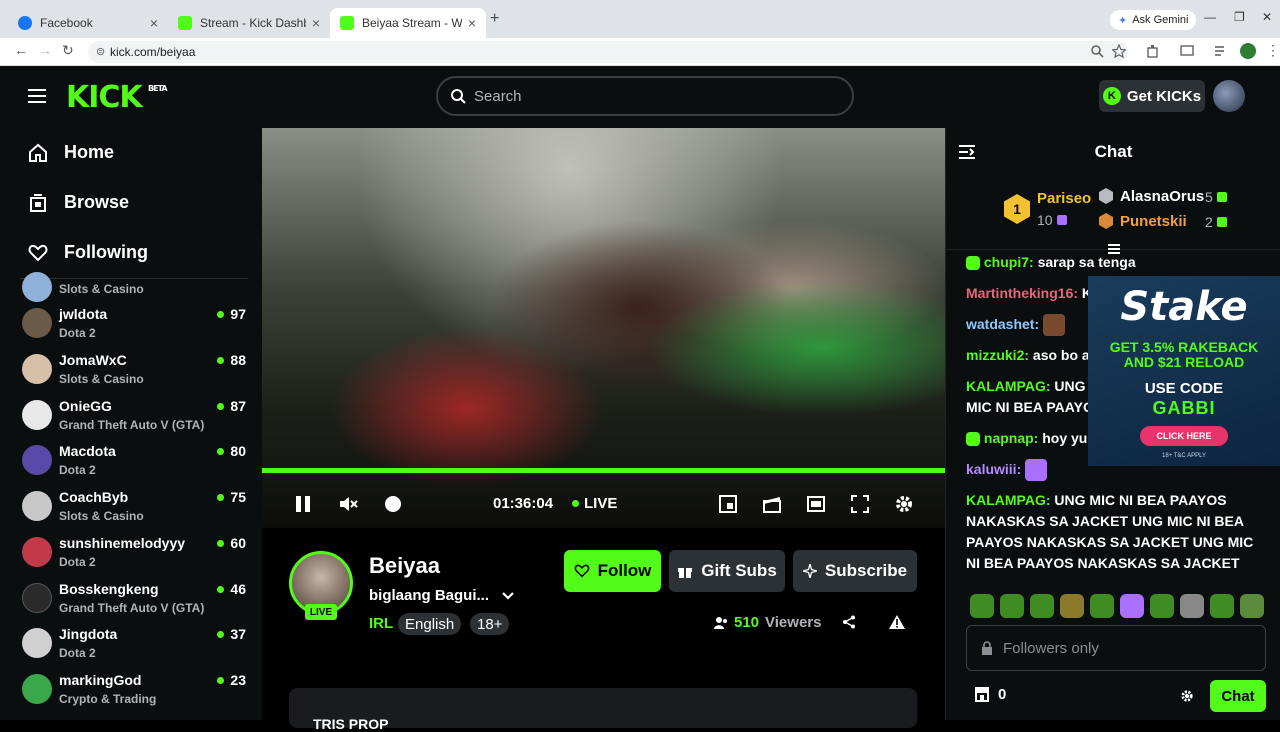 Image resolution: width=1280 pixels, height=732 pixels. I want to click on extensions-icon, so click(1153, 51).